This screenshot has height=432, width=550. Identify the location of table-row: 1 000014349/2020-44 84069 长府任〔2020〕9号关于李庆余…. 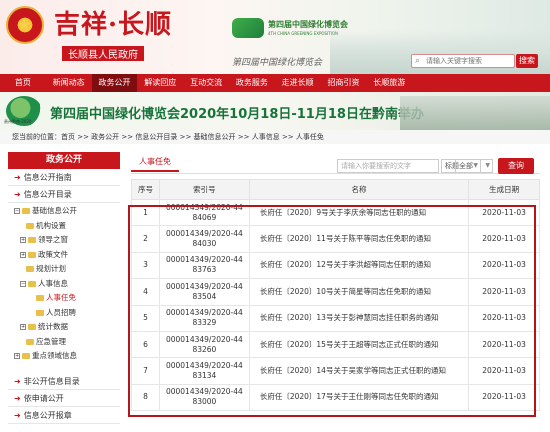
(335, 212).